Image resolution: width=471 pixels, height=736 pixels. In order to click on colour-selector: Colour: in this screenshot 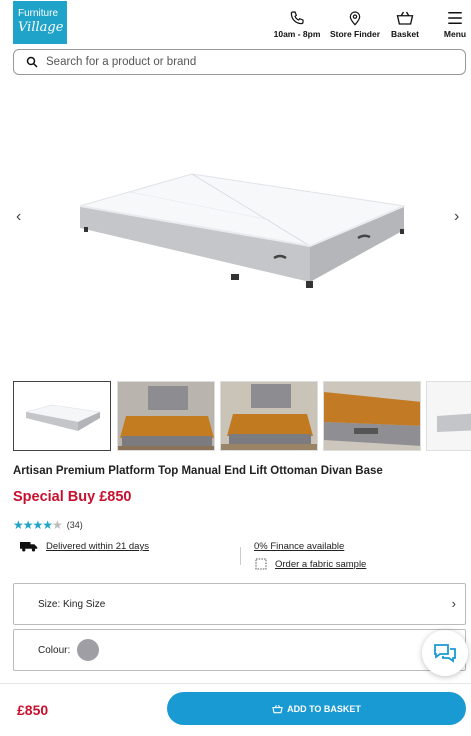, I will do `click(239, 650)`.